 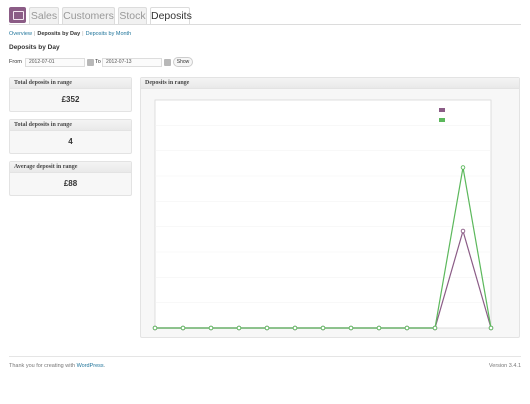 What do you see at coordinates (132, 62) in the screenshot?
I see `to-date-input: 2012-07-13` at bounding box center [132, 62].